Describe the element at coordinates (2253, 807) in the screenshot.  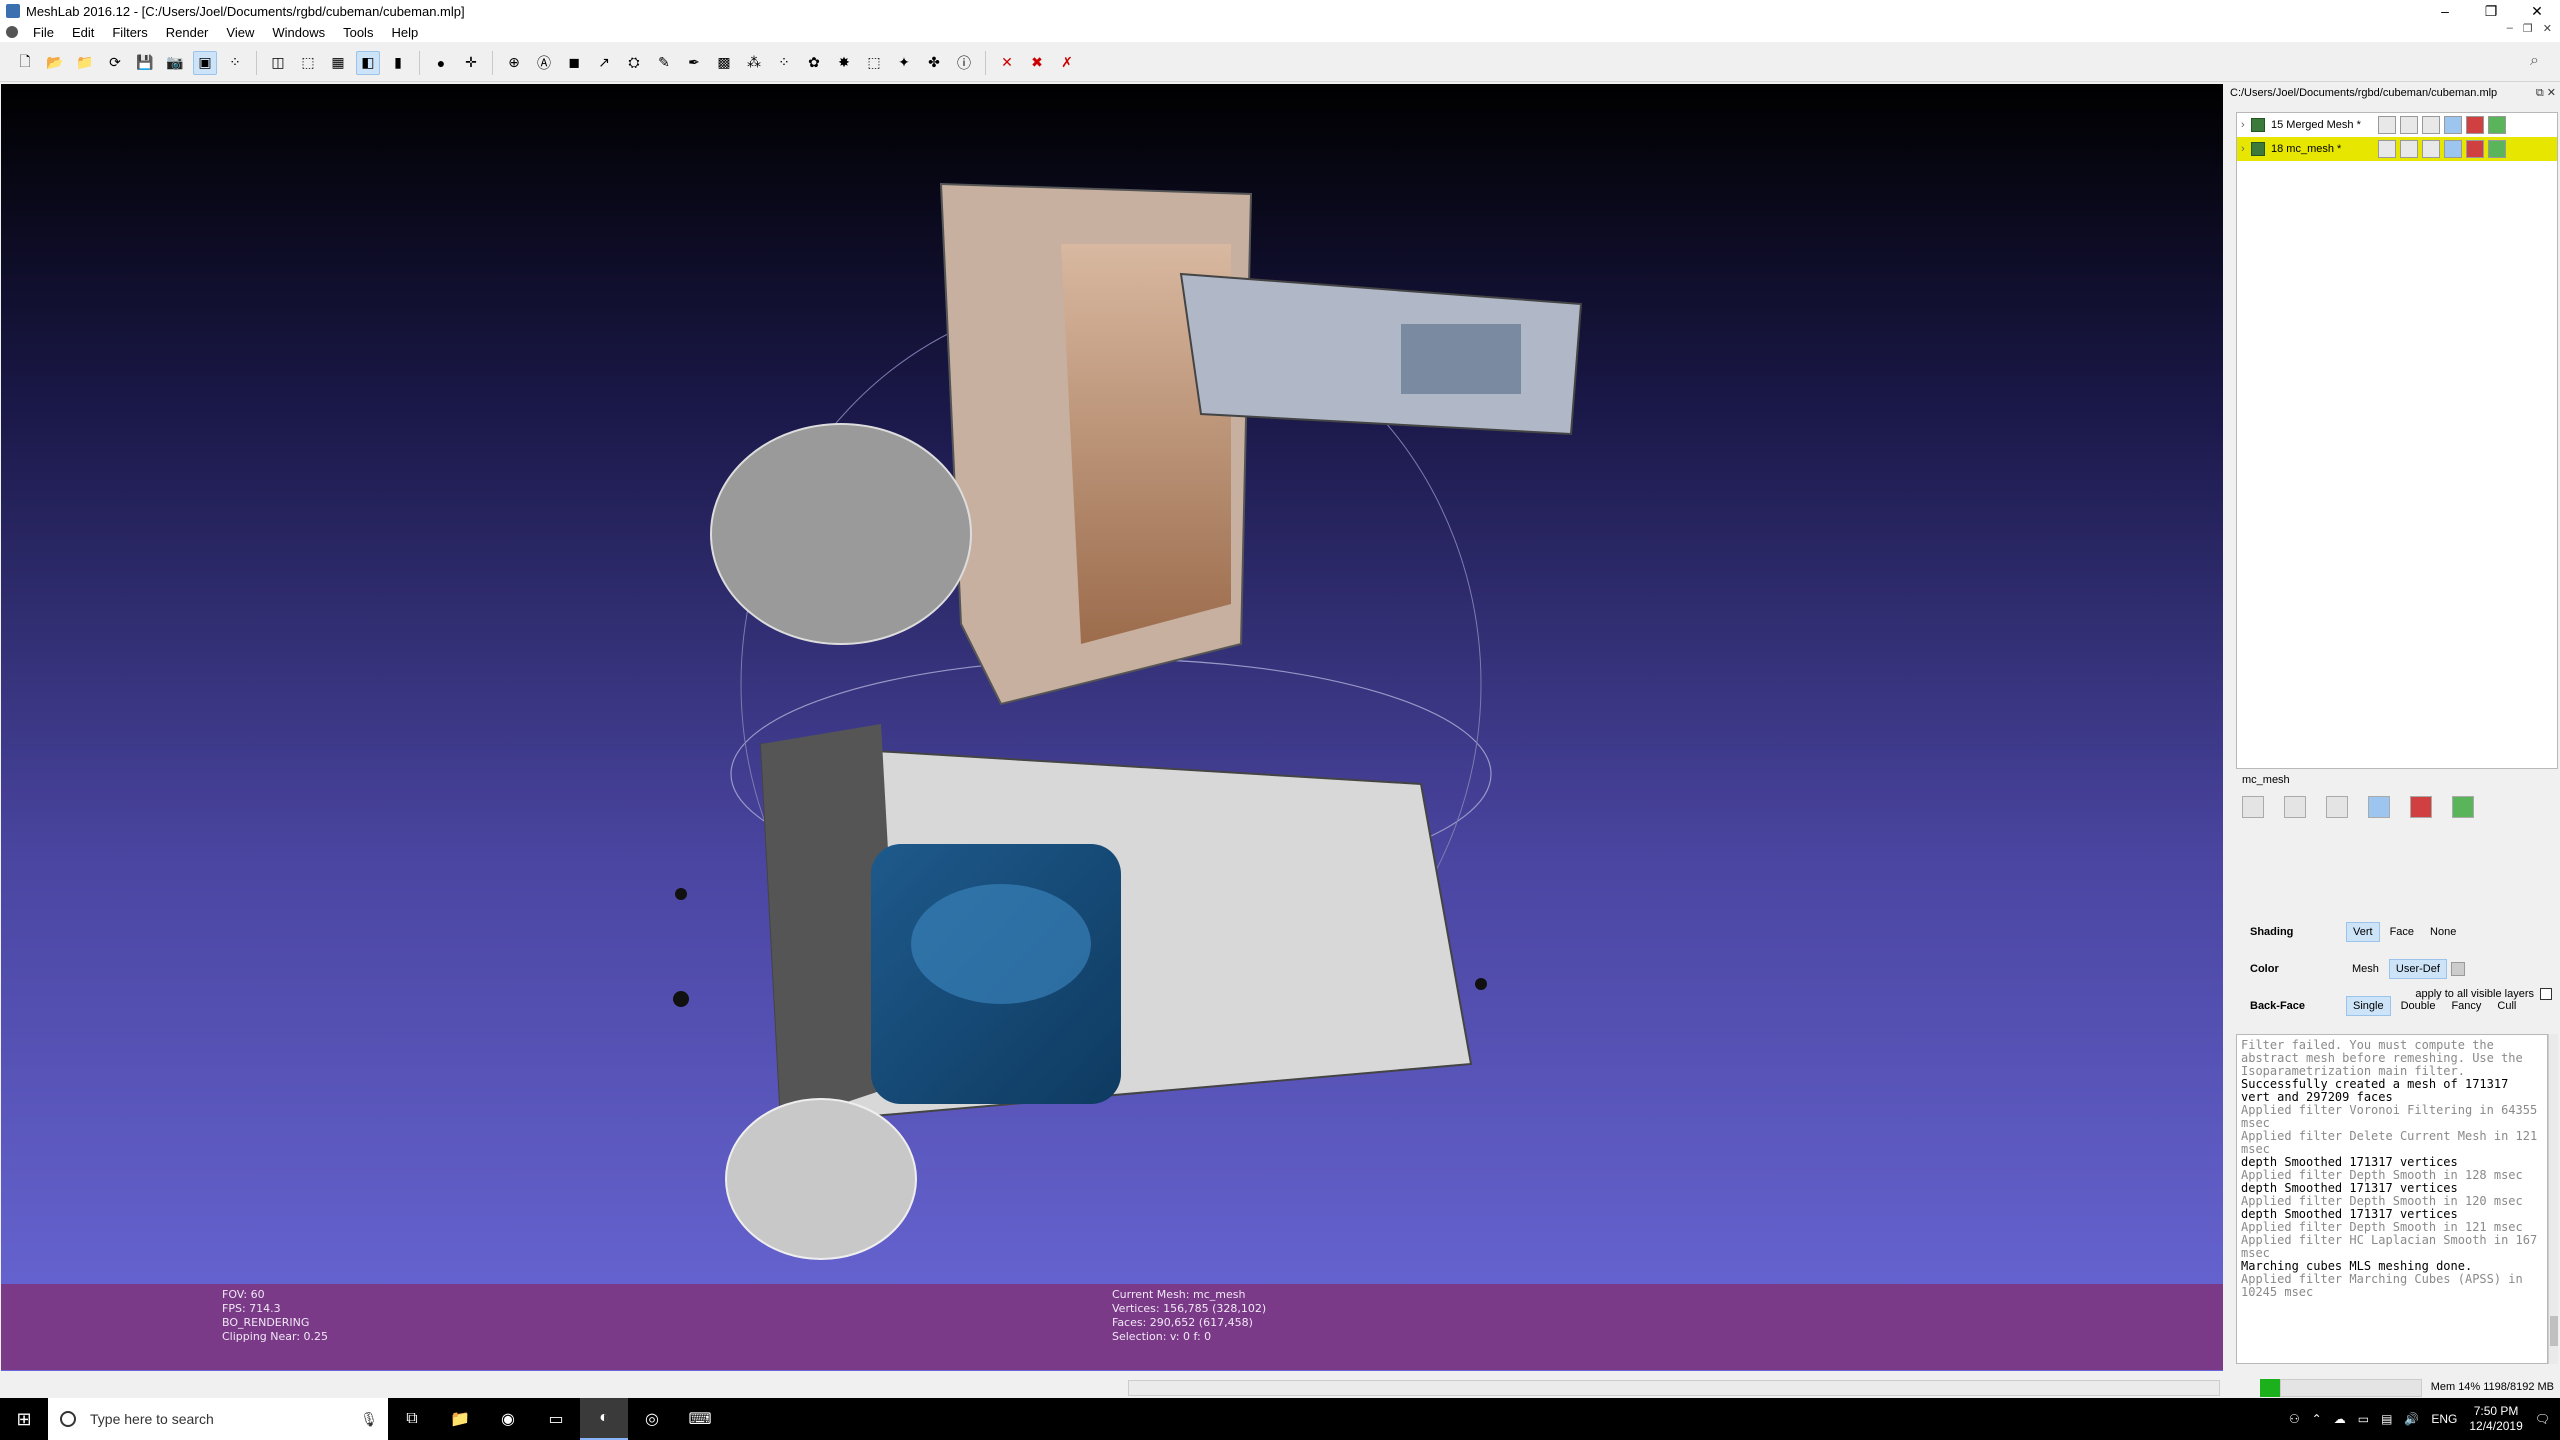
I see `tab-bbox` at that location.